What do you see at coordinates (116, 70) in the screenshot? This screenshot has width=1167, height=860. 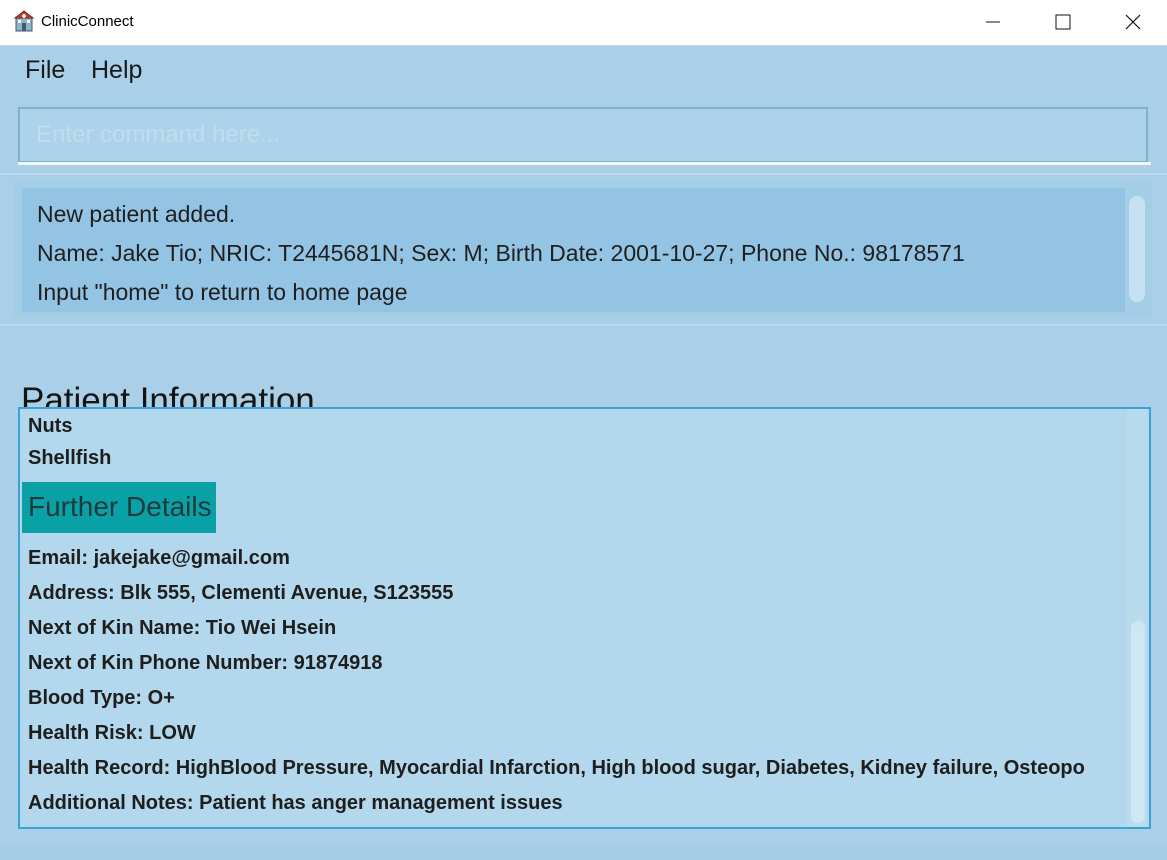 I see `menu-help: Help` at bounding box center [116, 70].